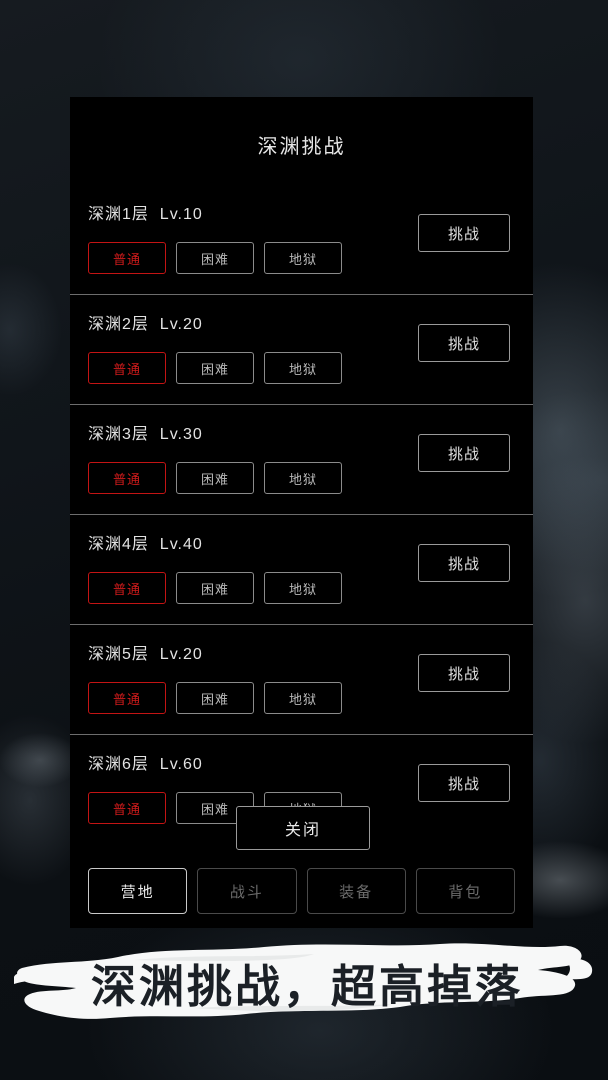  What do you see at coordinates (465, 891) in the screenshot?
I see `nav-button-3: 背包` at bounding box center [465, 891].